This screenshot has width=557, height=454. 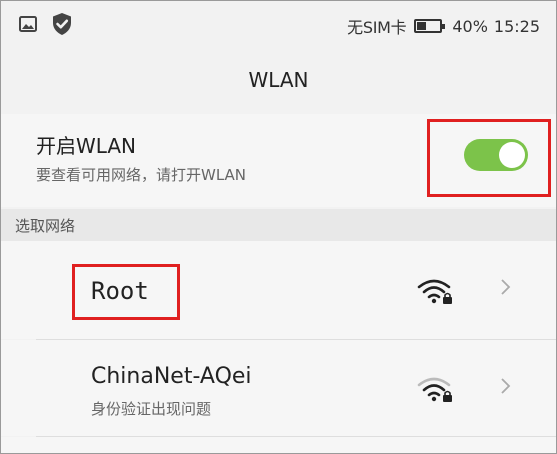 I want to click on page-title-bar: WLAN, so click(x=278, y=80).